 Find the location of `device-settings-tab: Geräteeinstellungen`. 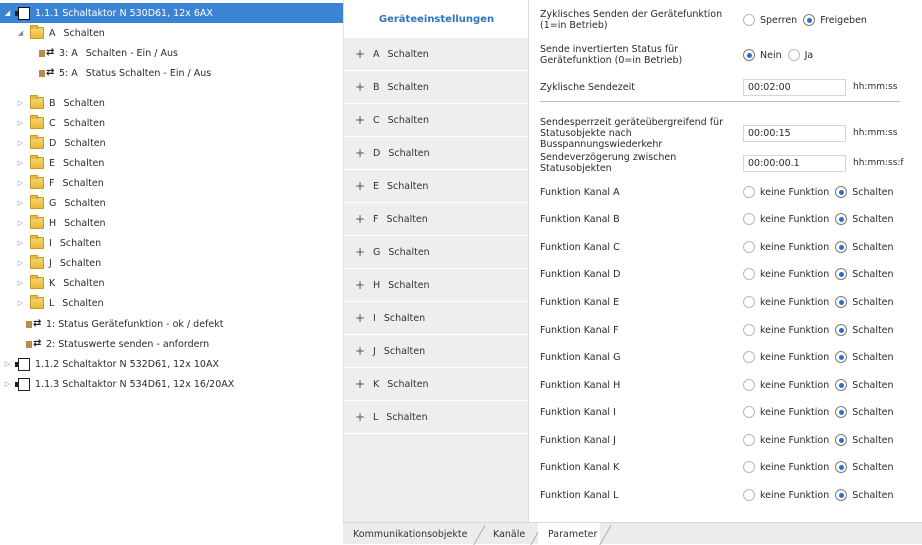

device-settings-tab: Geräteeinstellungen is located at coordinates (436, 19).